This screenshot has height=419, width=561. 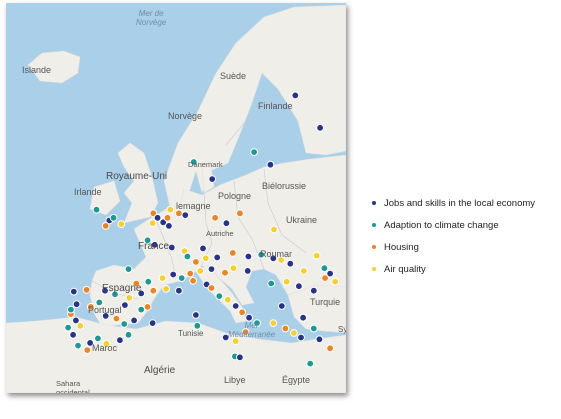 I want to click on label-ukraine: Ukraine, so click(x=302, y=220).